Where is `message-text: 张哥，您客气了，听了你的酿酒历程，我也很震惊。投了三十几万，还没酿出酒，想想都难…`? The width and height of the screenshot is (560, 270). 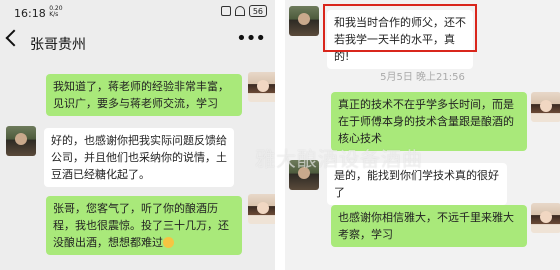 message-text: 张哥，您客气了，听了你的酿酒历程，我也很震惊。投了三十几万，还没酿出酒，想想都难… is located at coordinates (141, 225).